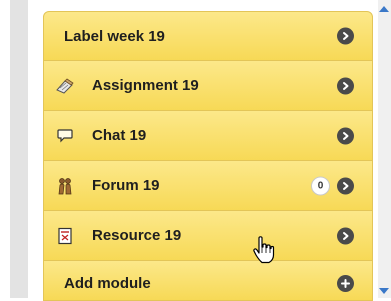 The width and height of the screenshot is (391, 301). I want to click on module-label: Forum 19, so click(126, 185).